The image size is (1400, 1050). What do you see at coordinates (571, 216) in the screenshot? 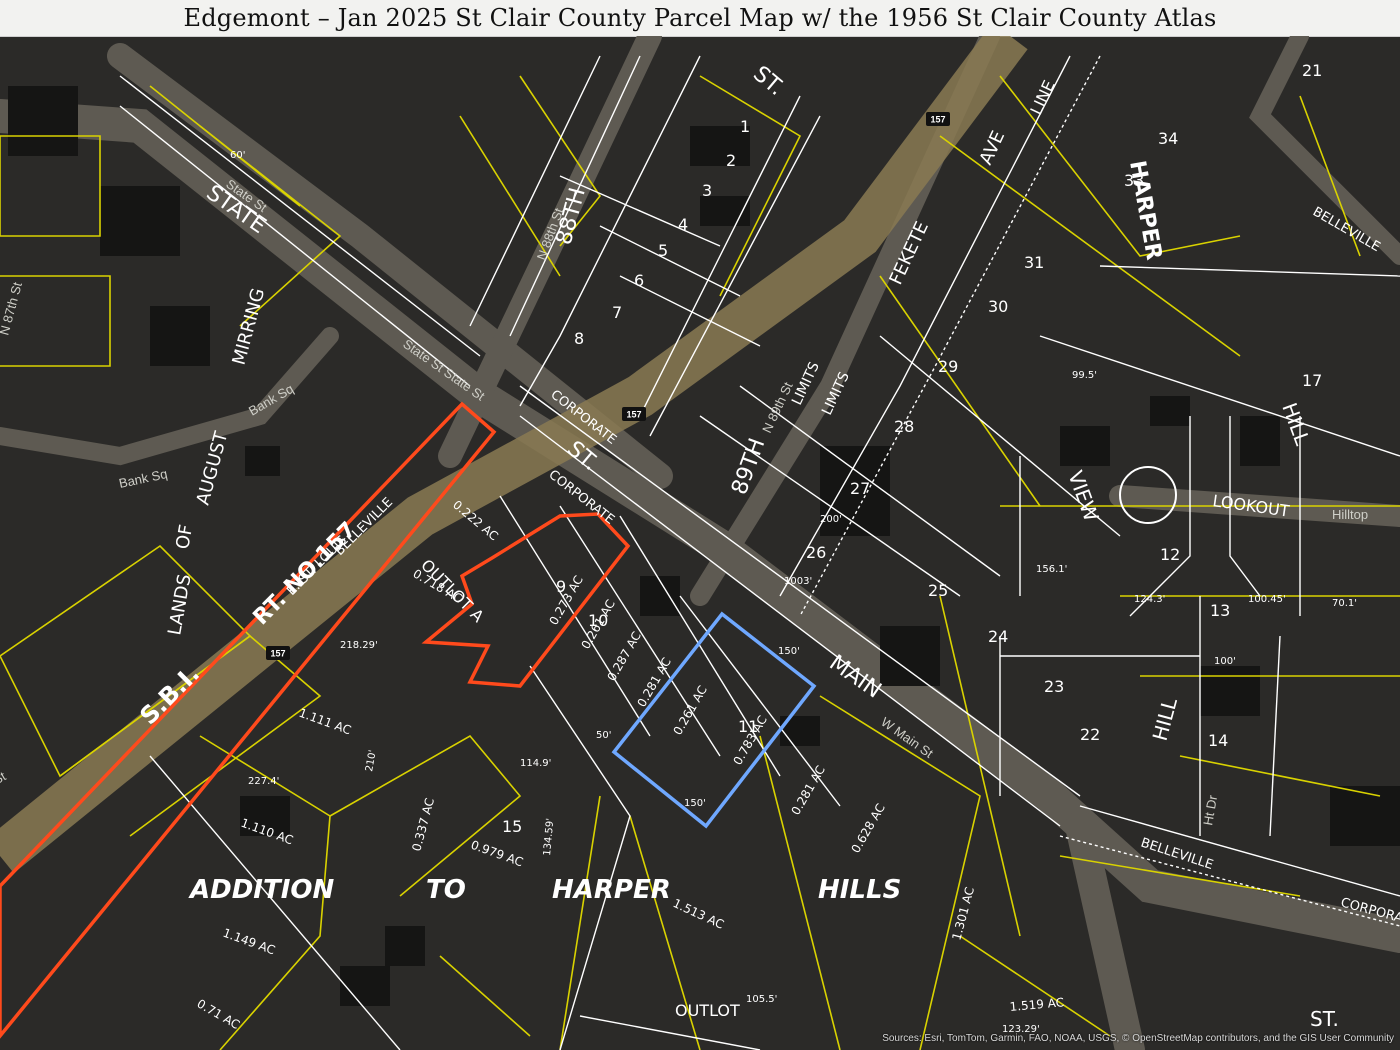
I see `svg-text: 88TH` at bounding box center [571, 216].